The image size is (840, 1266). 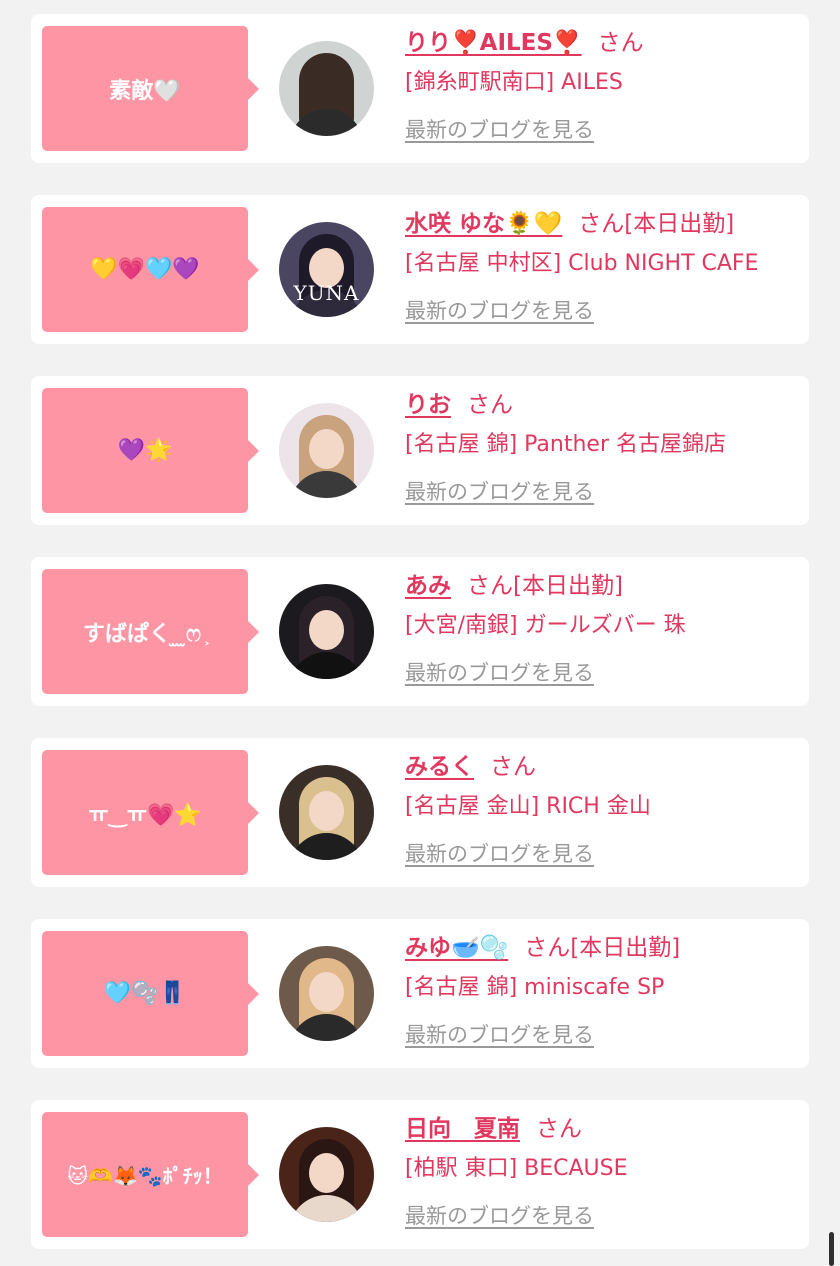 What do you see at coordinates (428, 405) in the screenshot?
I see `cast-name-link: りお` at bounding box center [428, 405].